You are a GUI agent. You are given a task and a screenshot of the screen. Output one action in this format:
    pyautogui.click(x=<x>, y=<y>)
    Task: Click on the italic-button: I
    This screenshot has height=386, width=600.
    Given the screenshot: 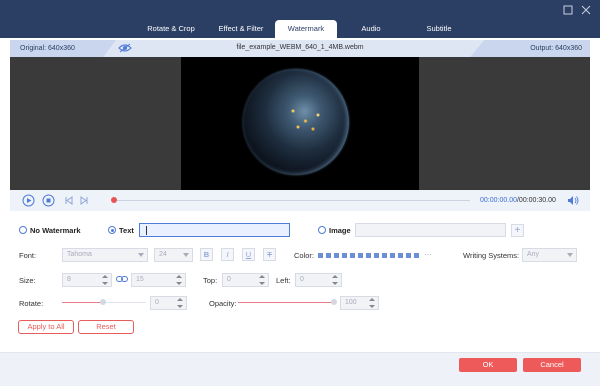 What is the action you would take?
    pyautogui.click(x=227, y=254)
    